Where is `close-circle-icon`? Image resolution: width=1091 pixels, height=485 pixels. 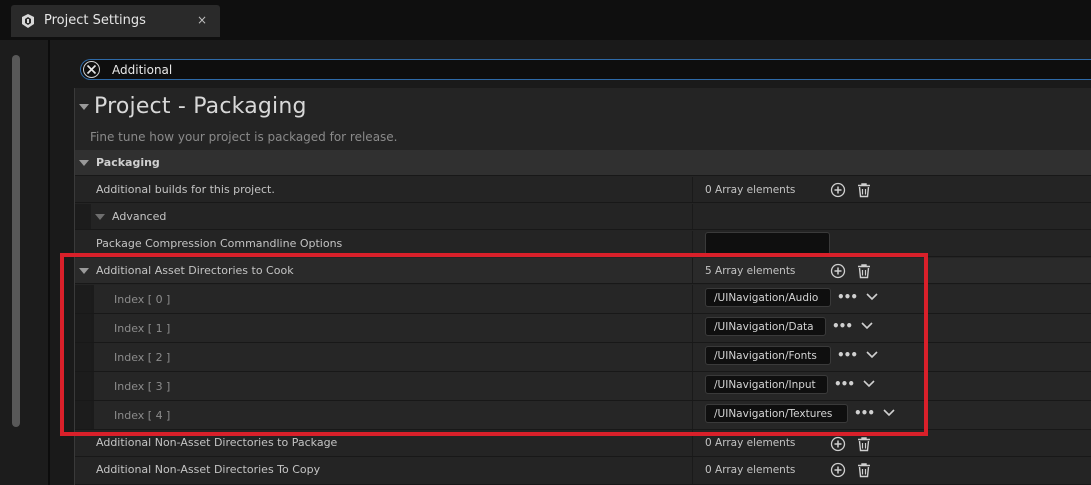
close-circle-icon is located at coordinates (91, 69).